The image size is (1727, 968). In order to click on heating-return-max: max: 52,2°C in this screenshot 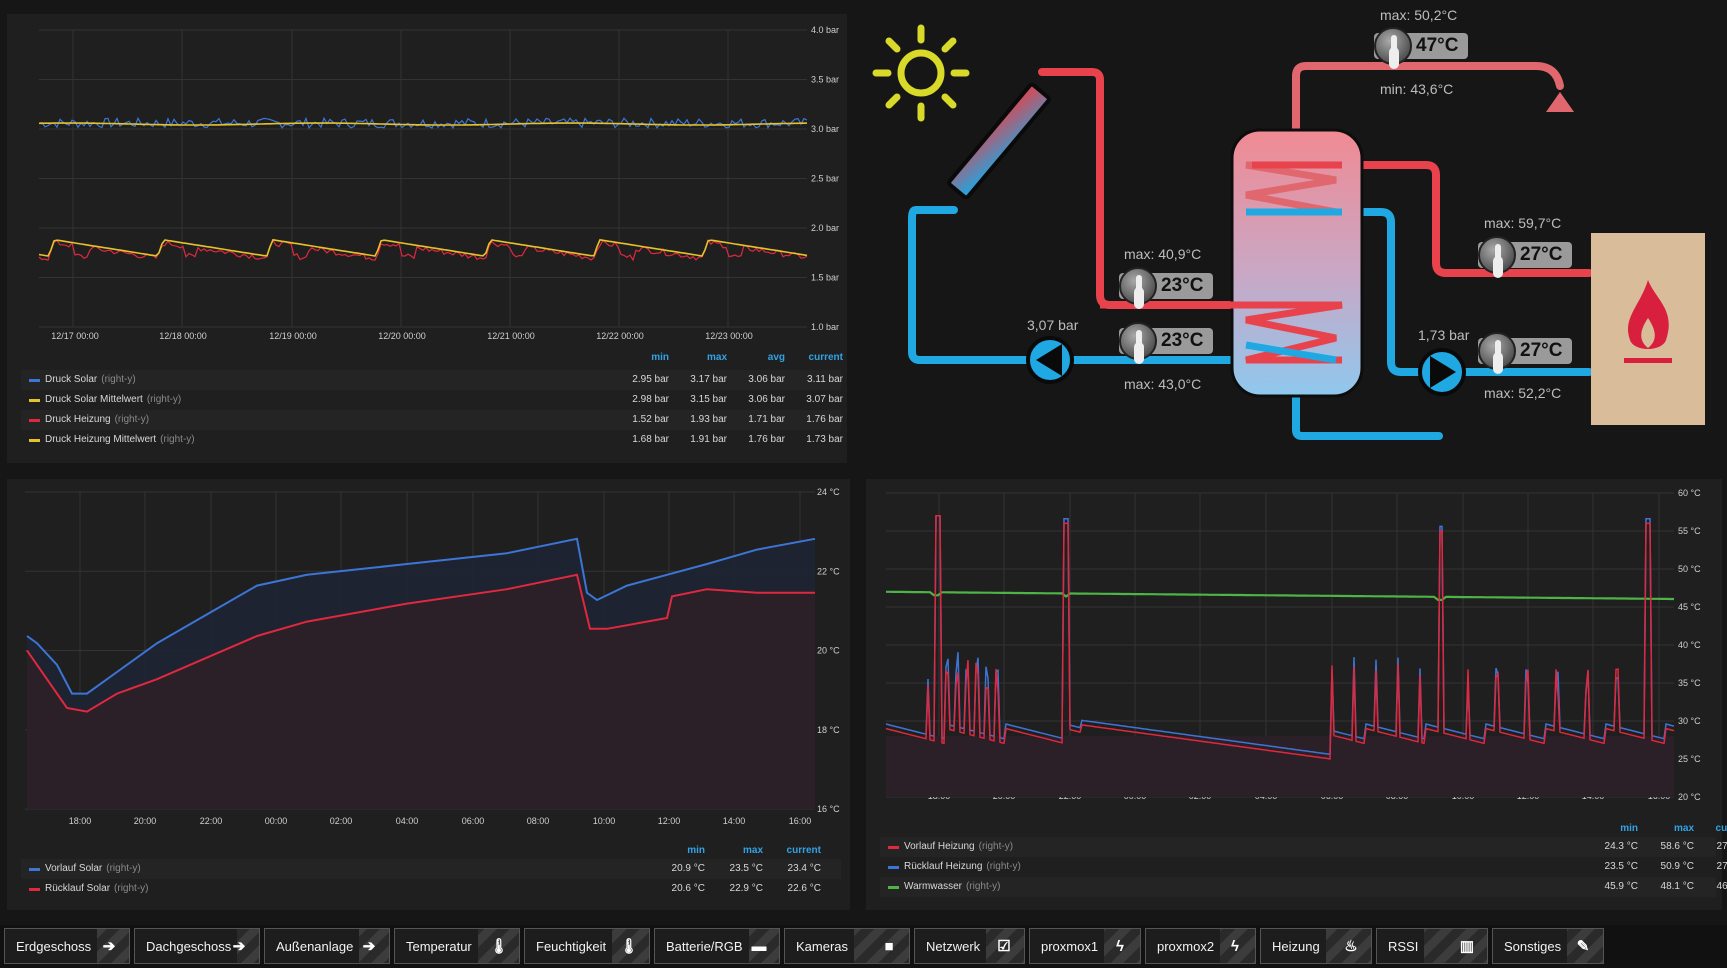, I will do `click(1523, 393)`.